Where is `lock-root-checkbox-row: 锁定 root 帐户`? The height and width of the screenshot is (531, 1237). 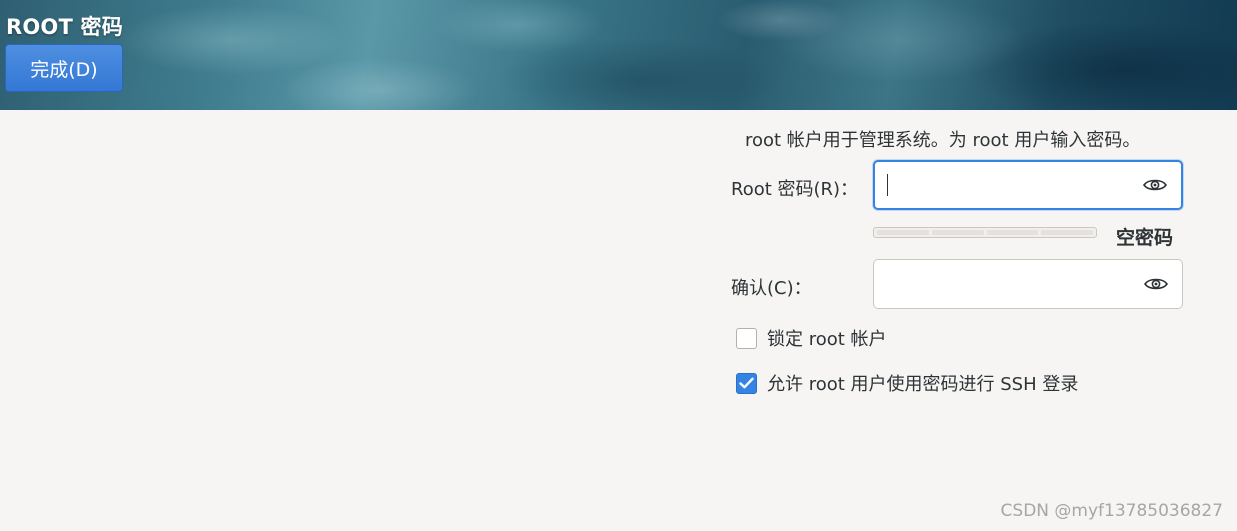
lock-root-checkbox-row: 锁定 root 帐户 is located at coordinates (811, 338).